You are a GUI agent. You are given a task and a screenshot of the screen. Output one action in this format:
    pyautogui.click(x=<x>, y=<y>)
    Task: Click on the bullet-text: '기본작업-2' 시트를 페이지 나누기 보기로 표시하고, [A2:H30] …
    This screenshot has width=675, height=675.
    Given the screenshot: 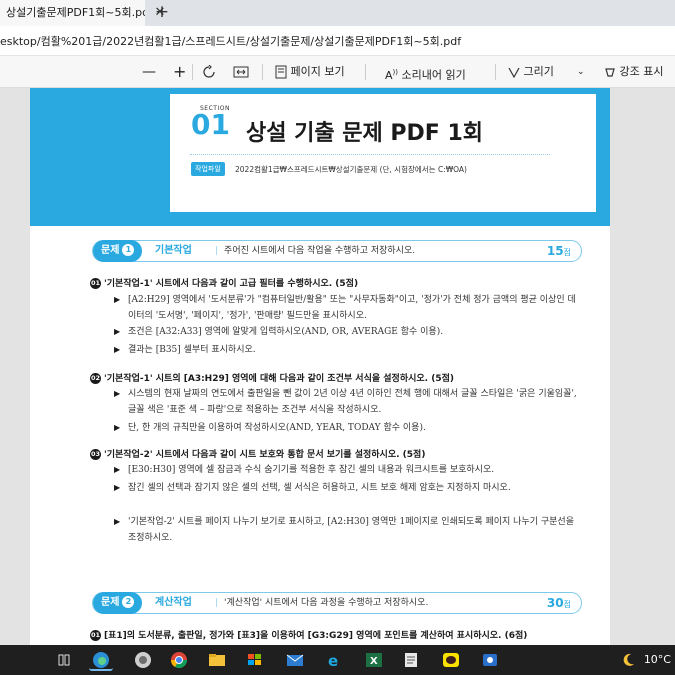 What is the action you would take?
    pyautogui.click(x=351, y=530)
    